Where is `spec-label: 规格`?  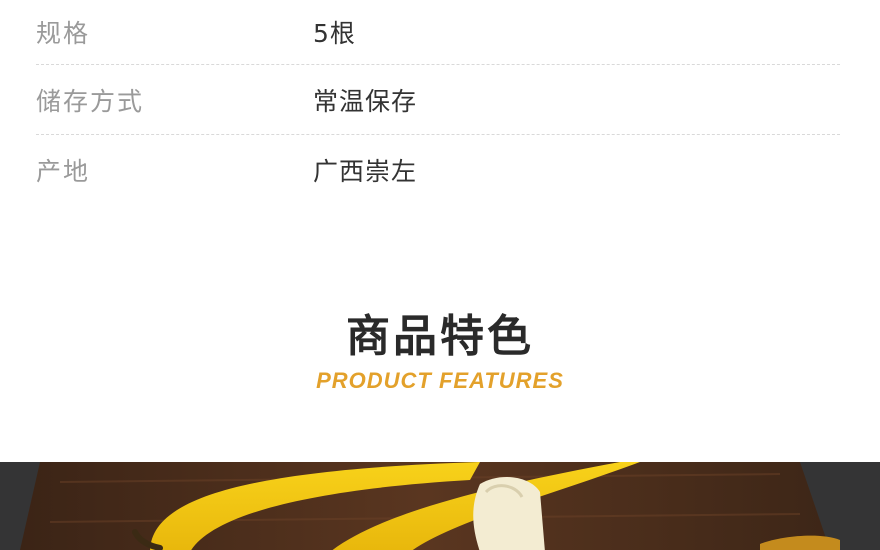 spec-label: 规格 is located at coordinates (63, 33).